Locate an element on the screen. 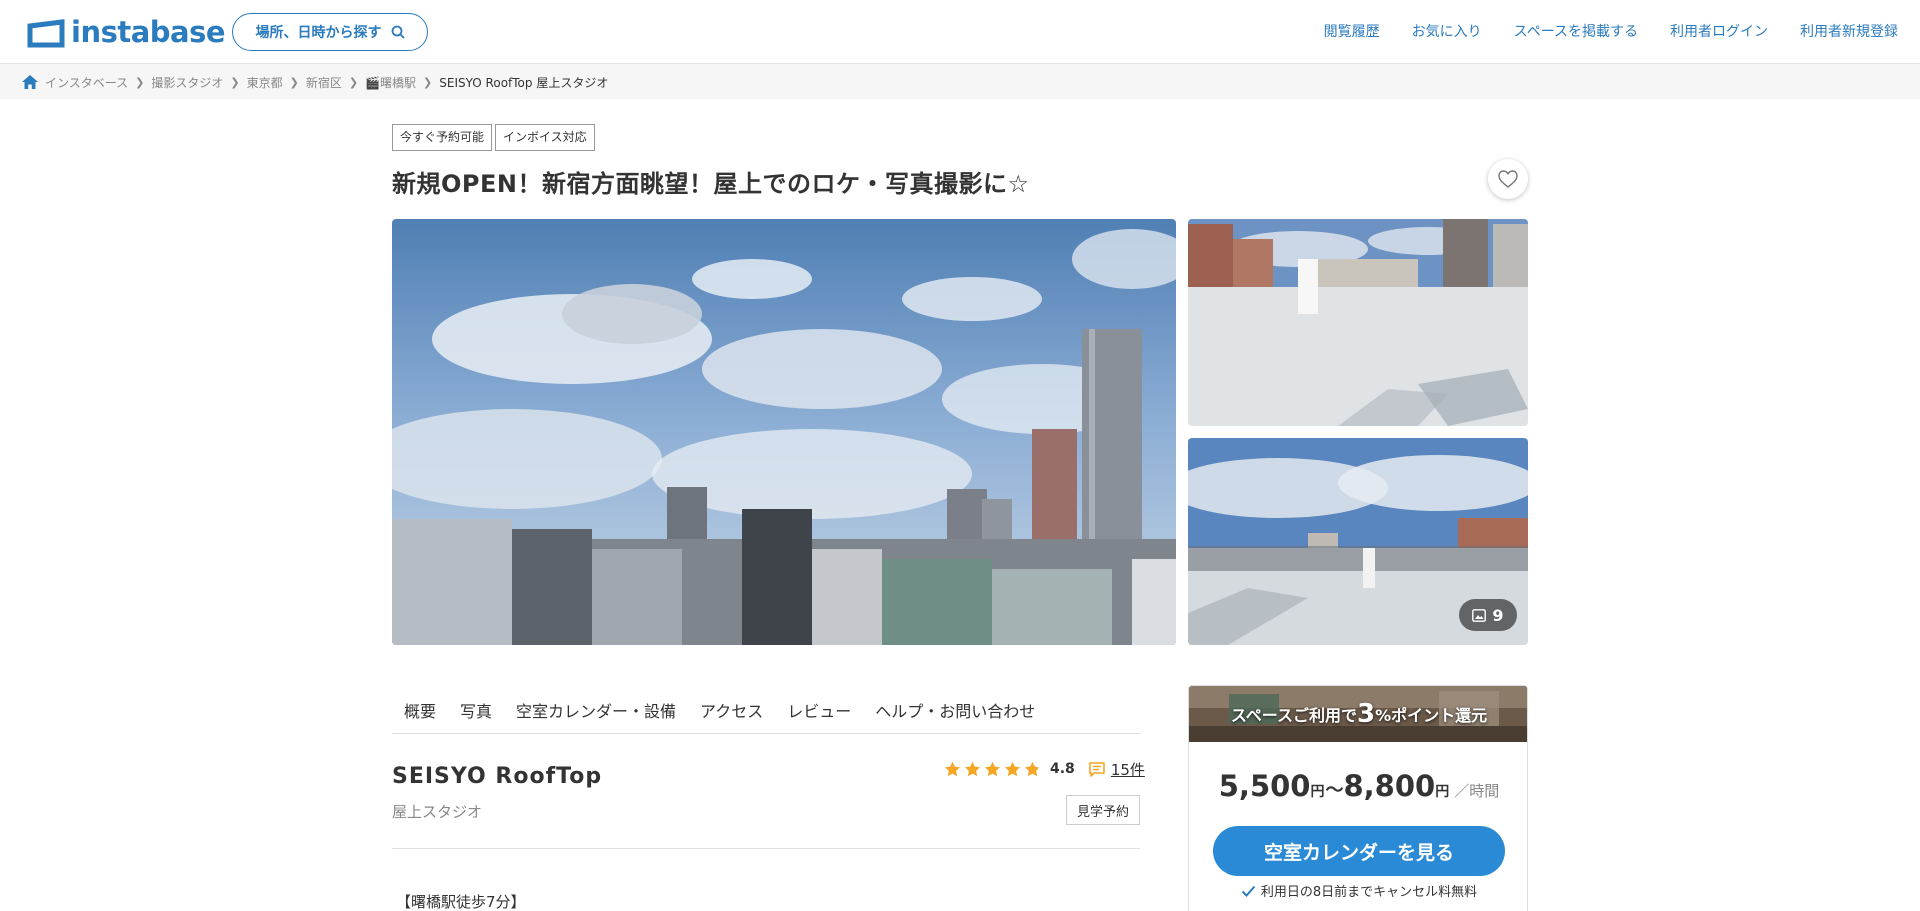  tab-help: ヘルプ・お問い合わせ is located at coordinates (955, 710).